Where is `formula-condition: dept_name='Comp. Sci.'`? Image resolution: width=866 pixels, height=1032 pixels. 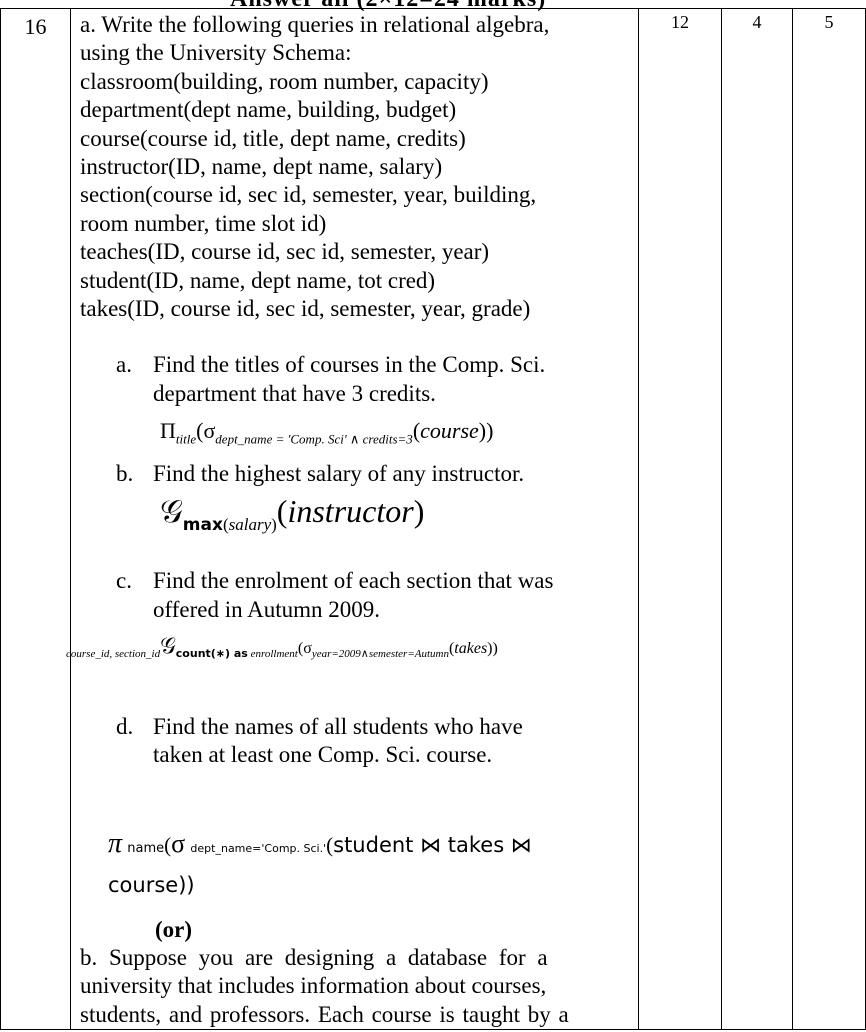 formula-condition: dept_name='Comp. Sci.' is located at coordinates (258, 848).